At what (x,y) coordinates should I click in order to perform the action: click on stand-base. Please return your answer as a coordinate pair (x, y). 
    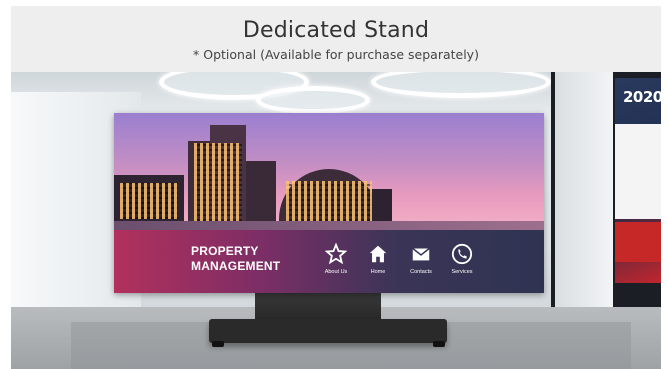
    Looking at the image, I should click on (328, 331).